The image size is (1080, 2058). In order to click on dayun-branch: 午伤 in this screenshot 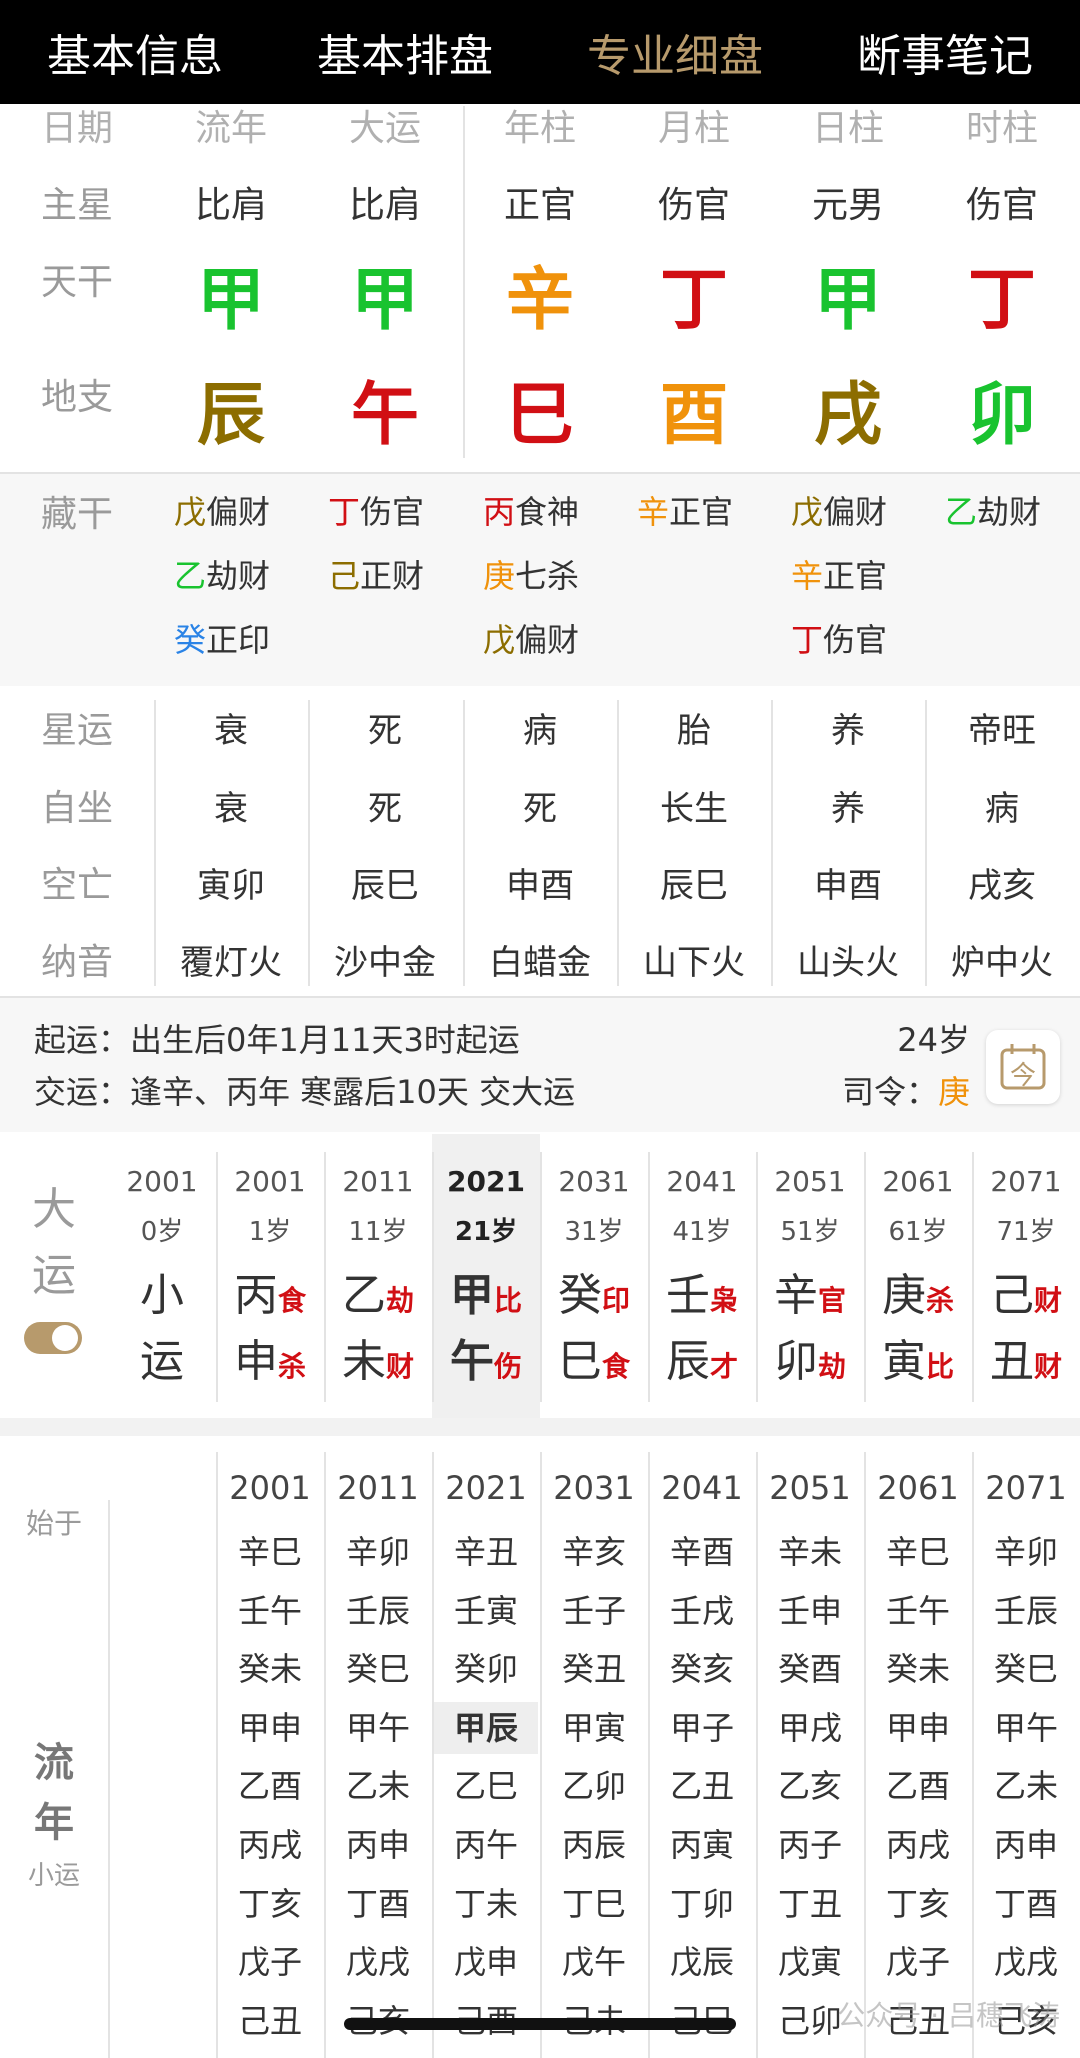, I will do `click(486, 1364)`.